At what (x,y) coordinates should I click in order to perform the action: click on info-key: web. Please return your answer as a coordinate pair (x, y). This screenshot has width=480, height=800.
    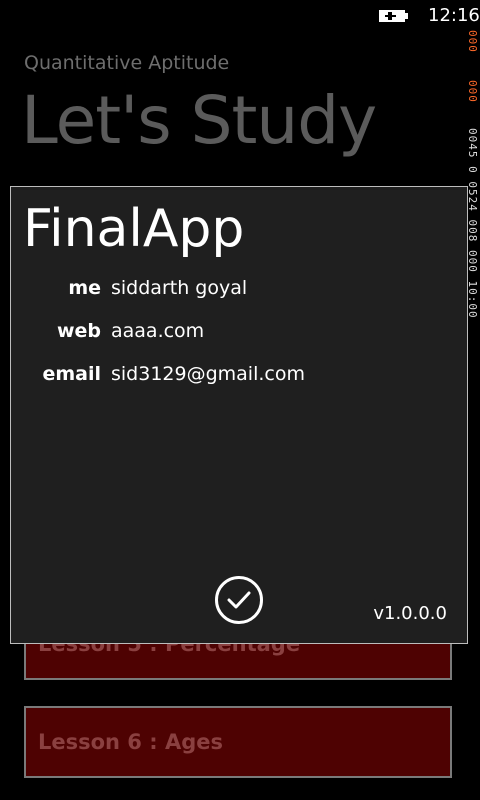
    Looking at the image, I should click on (78, 331).